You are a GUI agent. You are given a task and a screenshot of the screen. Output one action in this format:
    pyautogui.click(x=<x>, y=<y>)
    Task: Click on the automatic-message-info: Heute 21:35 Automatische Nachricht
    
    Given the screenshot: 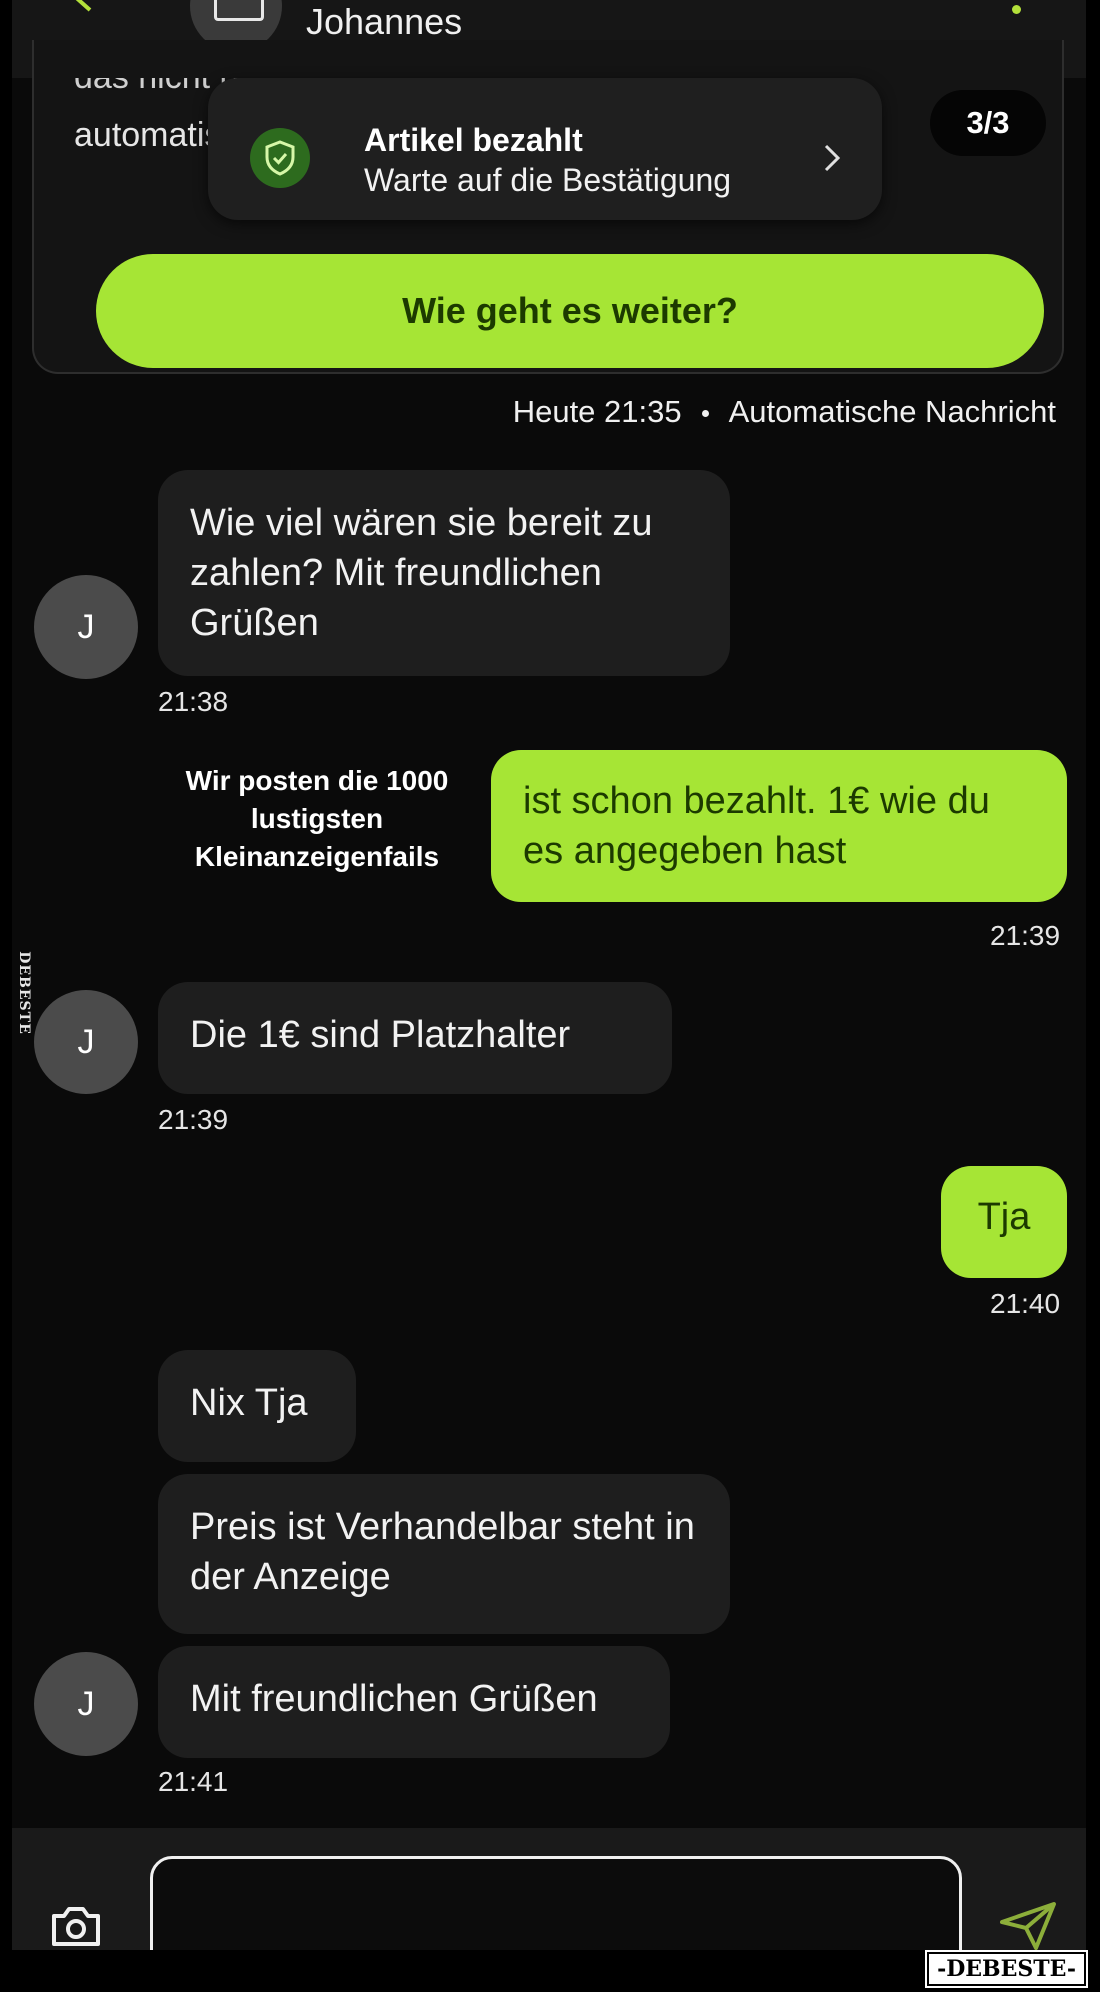 What is the action you would take?
    pyautogui.click(x=784, y=412)
    